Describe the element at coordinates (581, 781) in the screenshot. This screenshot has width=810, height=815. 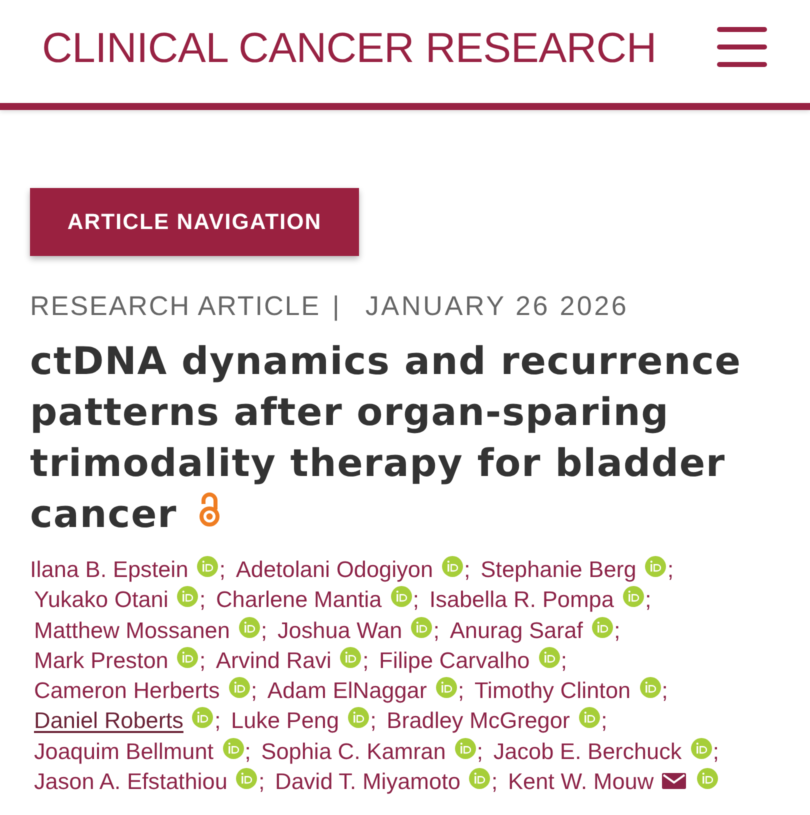
I see `author-link: Kent W. Mouw` at that location.